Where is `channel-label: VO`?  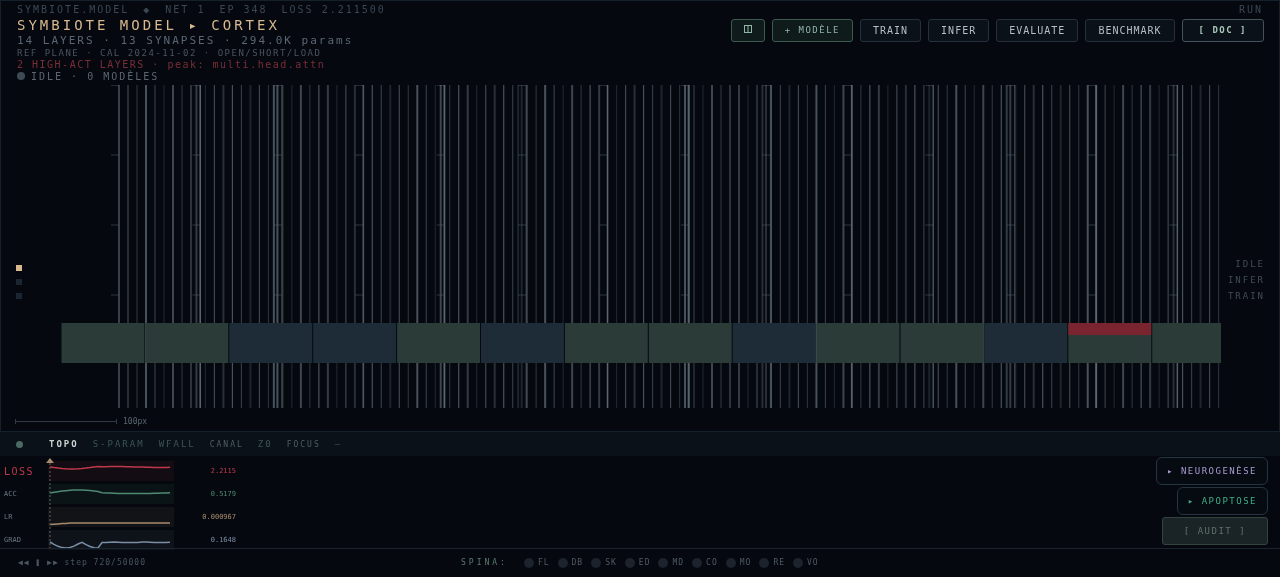 channel-label: VO is located at coordinates (813, 562).